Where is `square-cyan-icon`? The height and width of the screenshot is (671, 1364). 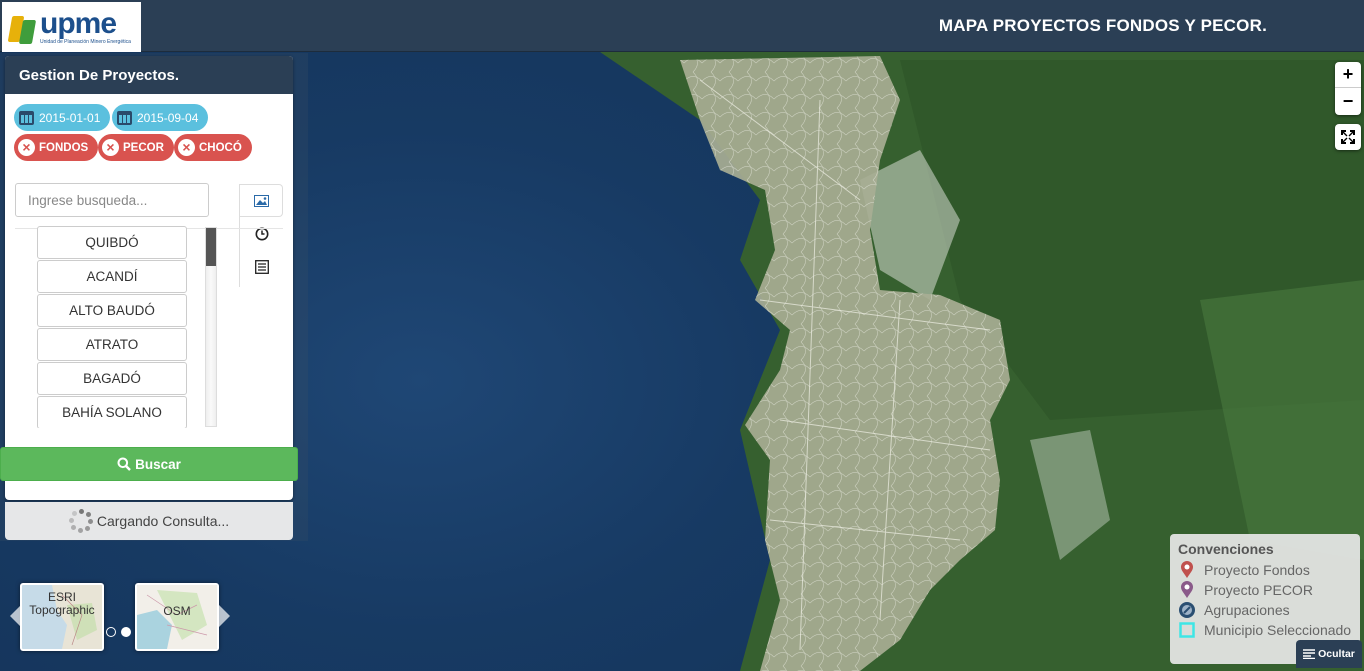 square-cyan-icon is located at coordinates (1187, 630).